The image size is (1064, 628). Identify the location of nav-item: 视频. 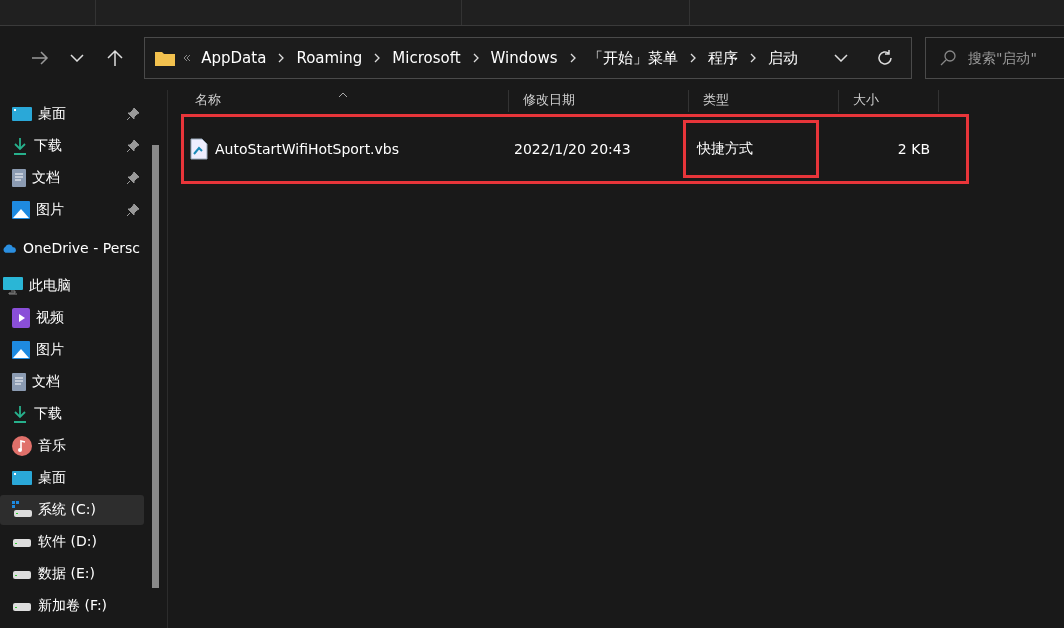
(72, 318).